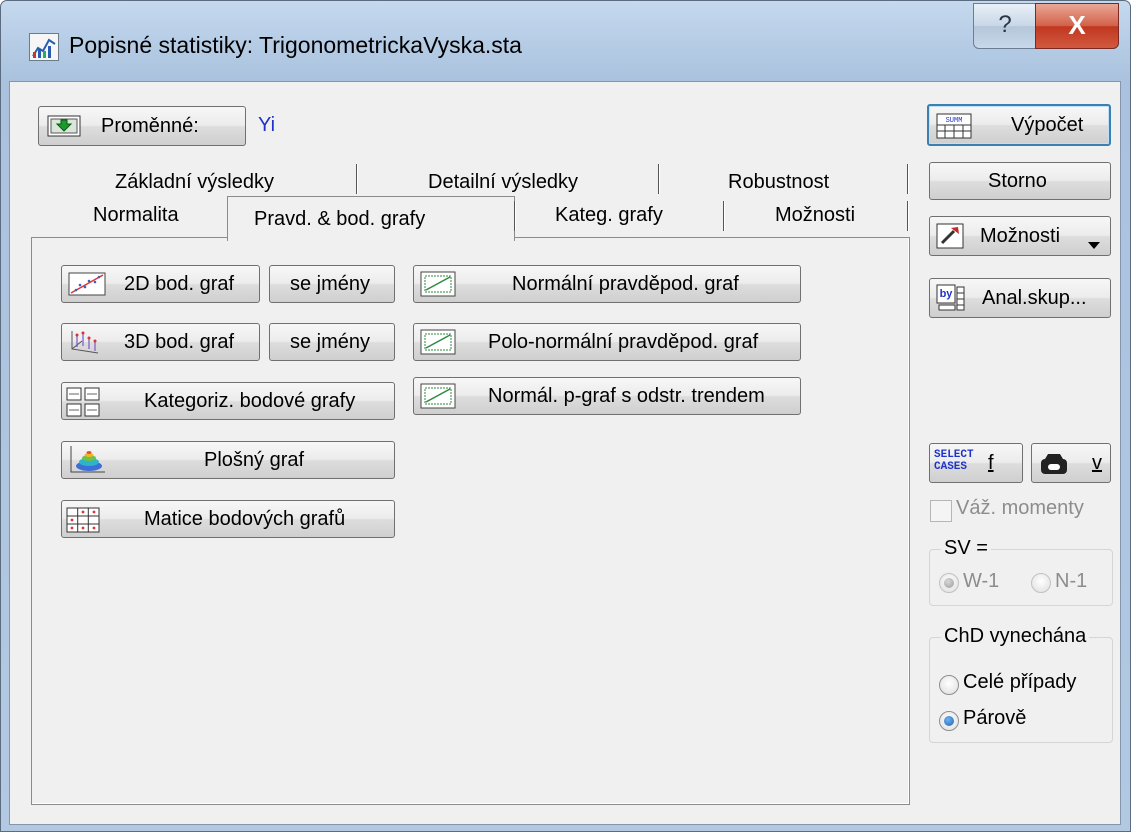 The height and width of the screenshot is (832, 1131). Describe the element at coordinates (778, 182) in the screenshot. I see `tab-robustnost: Robustnost` at that location.